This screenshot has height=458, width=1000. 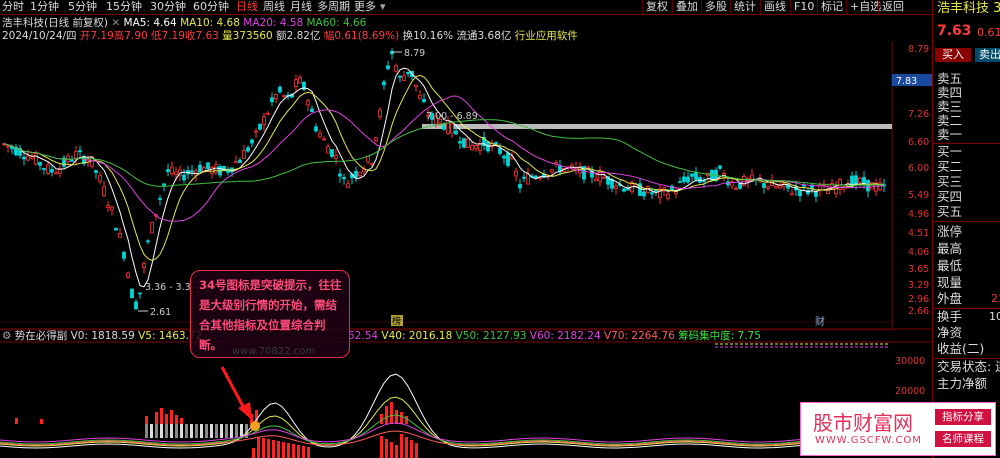 What do you see at coordinates (685, 7) in the screenshot?
I see `overlay-button: 叠加` at bounding box center [685, 7].